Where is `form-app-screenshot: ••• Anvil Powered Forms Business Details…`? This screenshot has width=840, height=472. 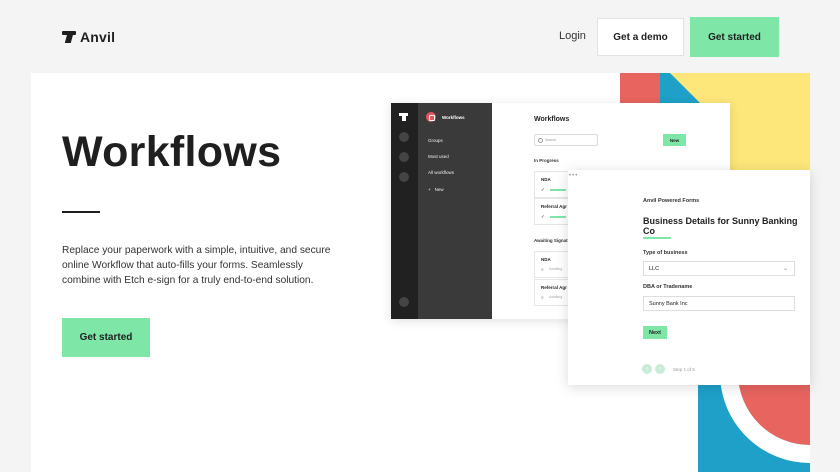
form-app-screenshot: ••• Anvil Powered Forms Business Details… is located at coordinates (689, 277).